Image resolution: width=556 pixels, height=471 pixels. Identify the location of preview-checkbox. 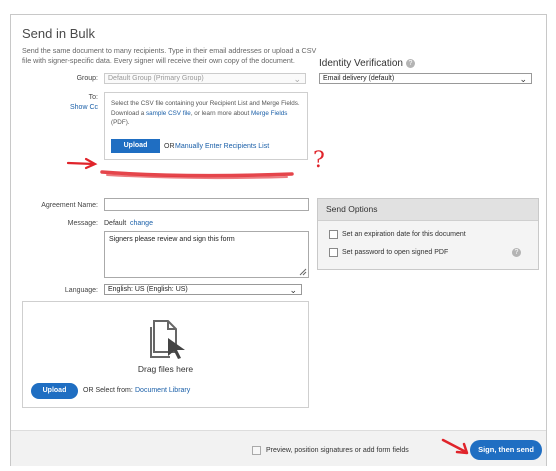
(256, 450).